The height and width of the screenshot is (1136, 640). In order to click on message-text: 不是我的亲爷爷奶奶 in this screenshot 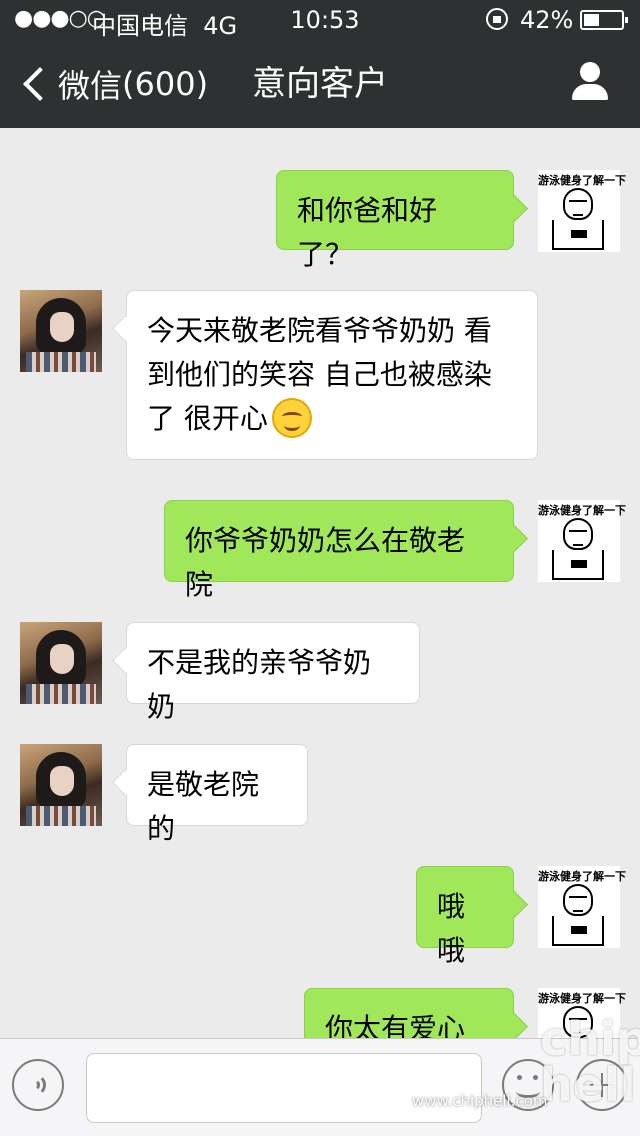, I will do `click(259, 684)`.